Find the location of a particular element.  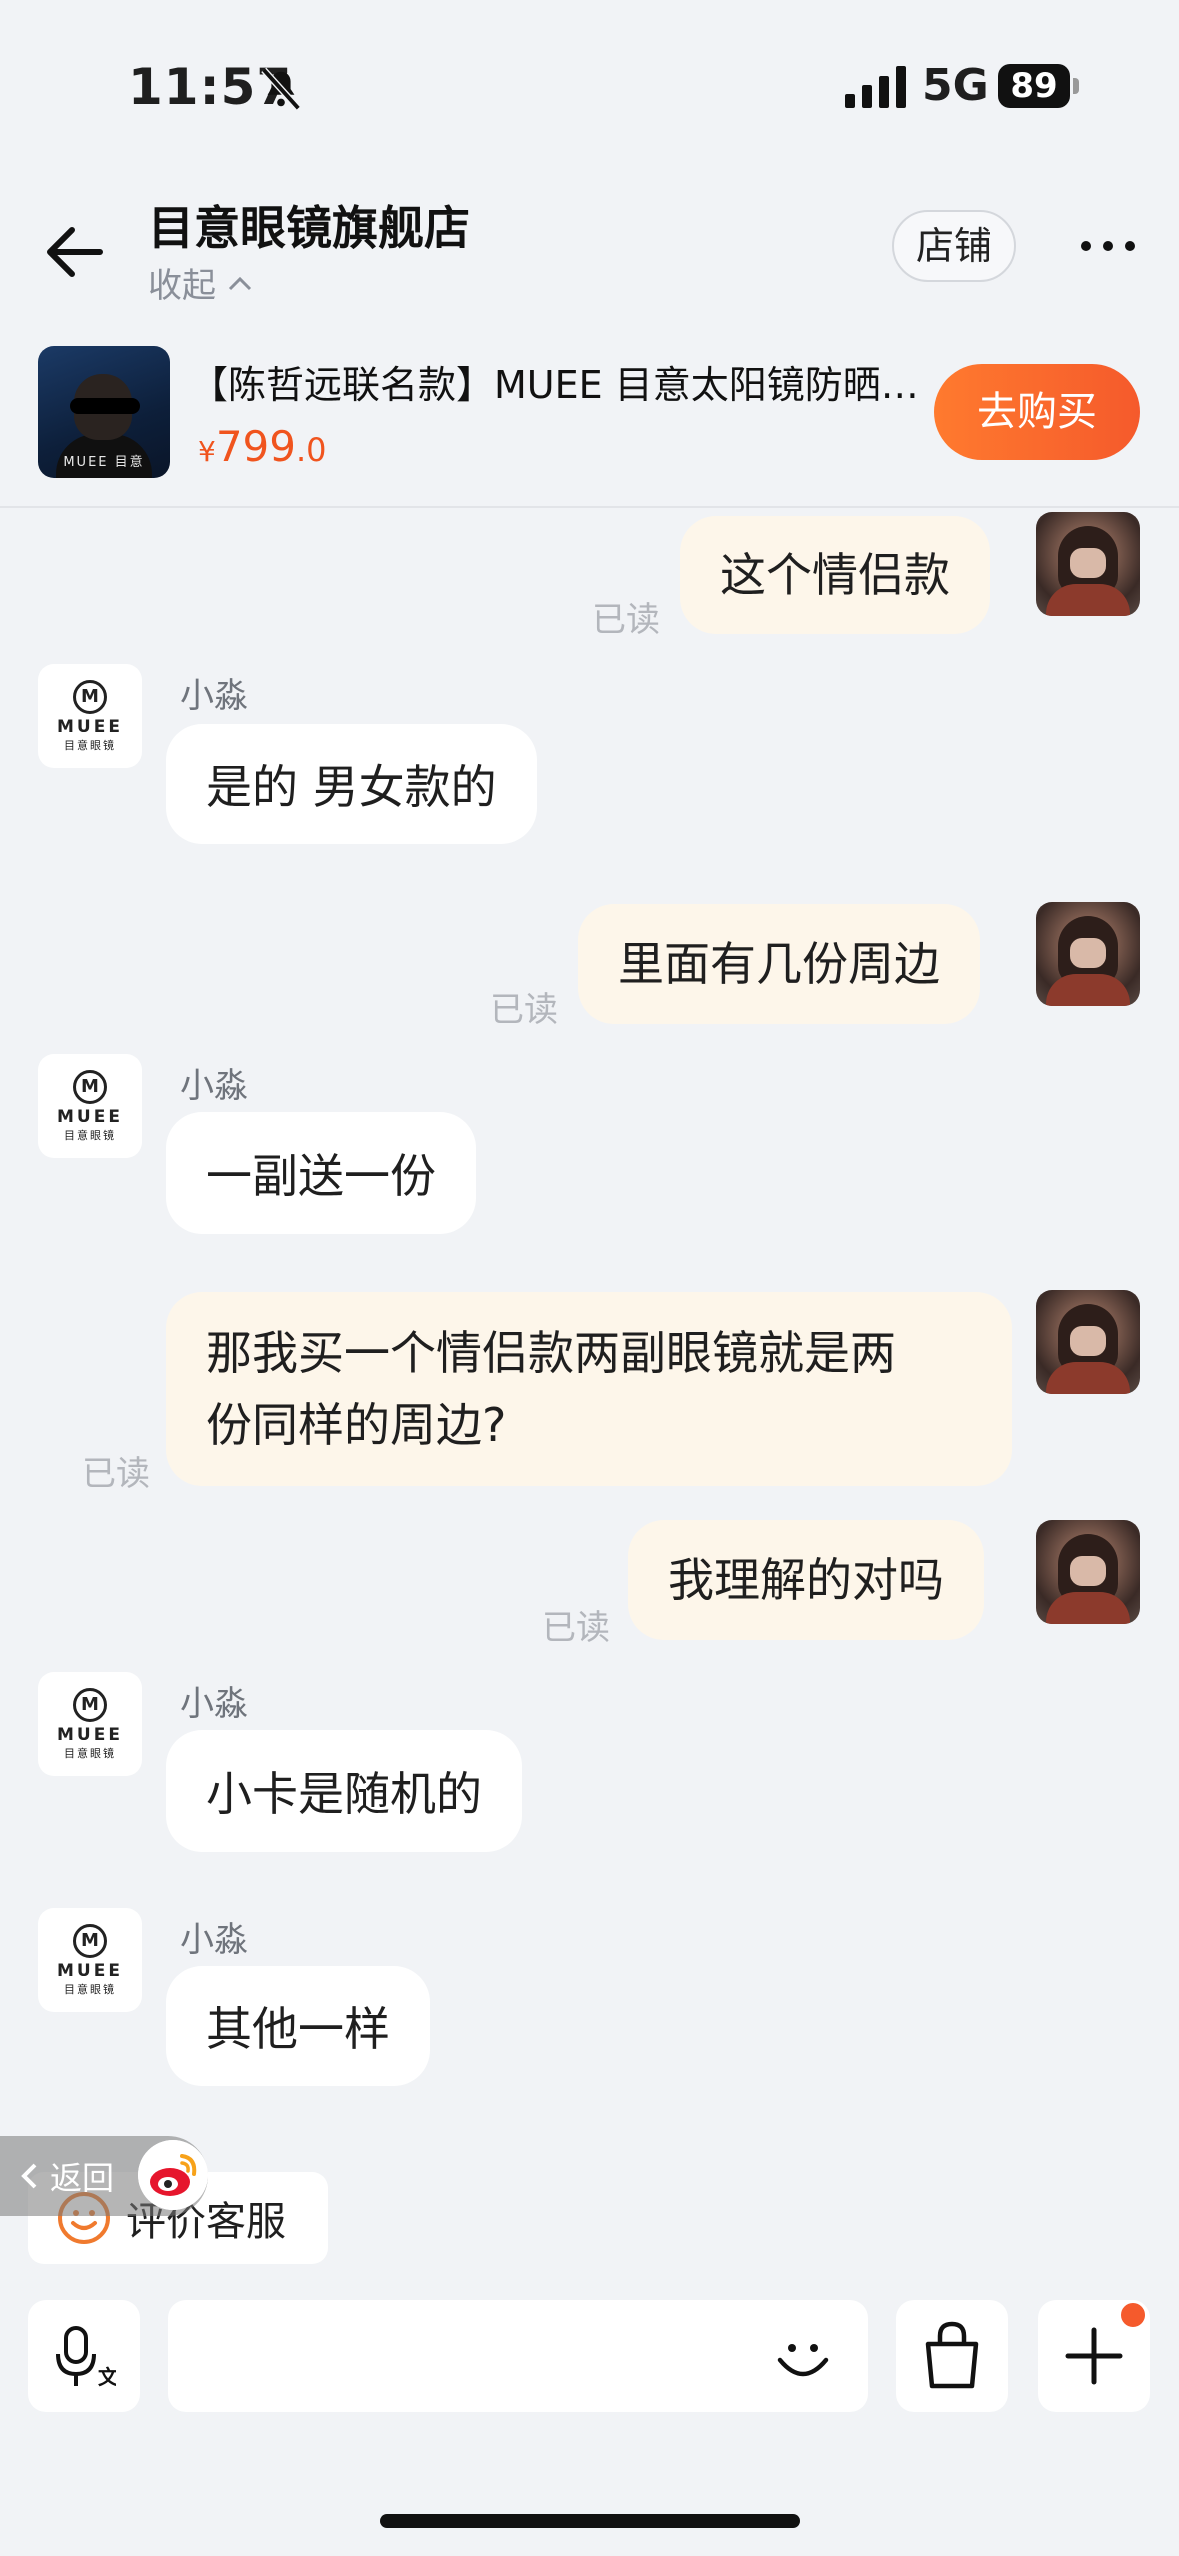

message-text: 这个情侣款 is located at coordinates (835, 575).